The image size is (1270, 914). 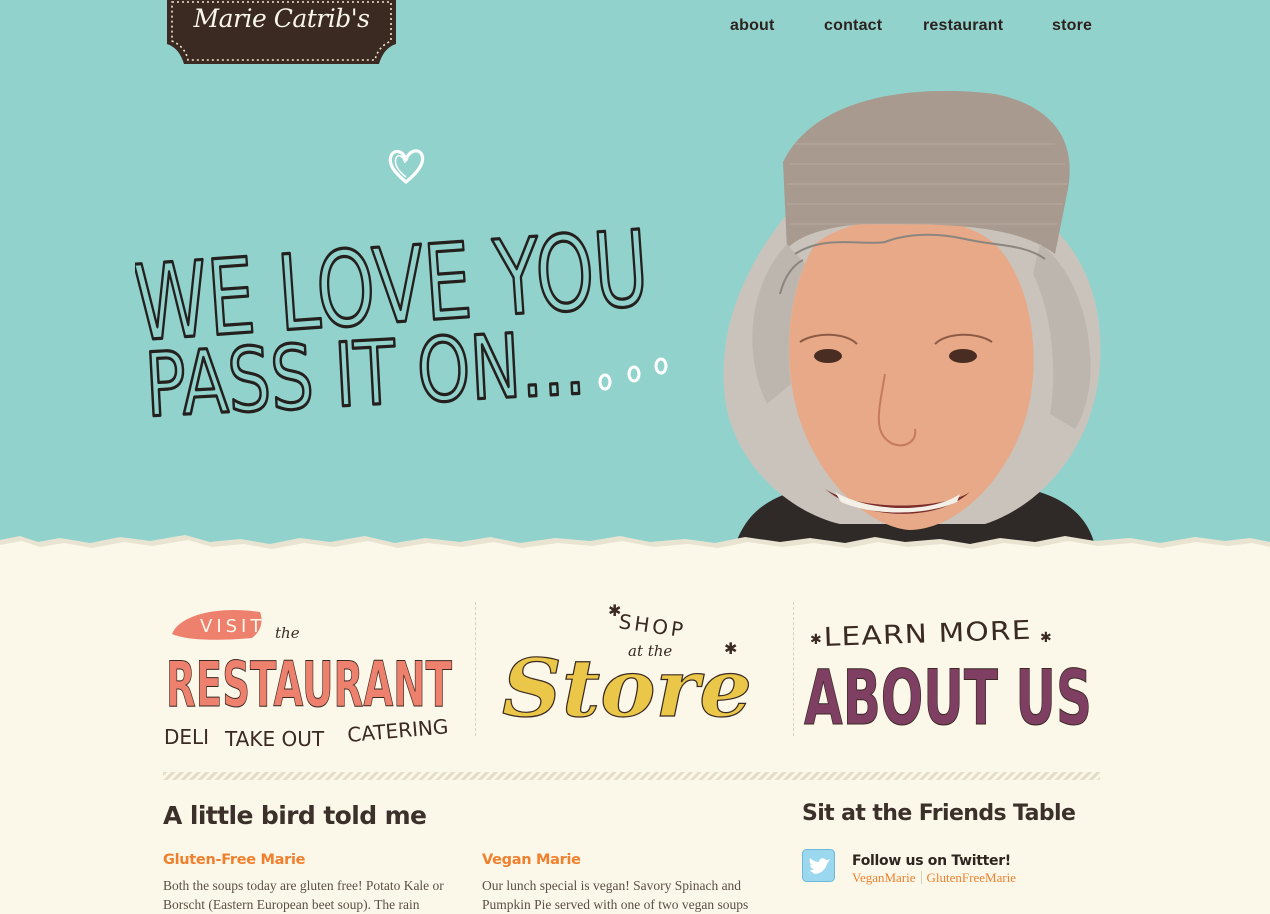 I want to click on portrait-photo, so click(x=912, y=318).